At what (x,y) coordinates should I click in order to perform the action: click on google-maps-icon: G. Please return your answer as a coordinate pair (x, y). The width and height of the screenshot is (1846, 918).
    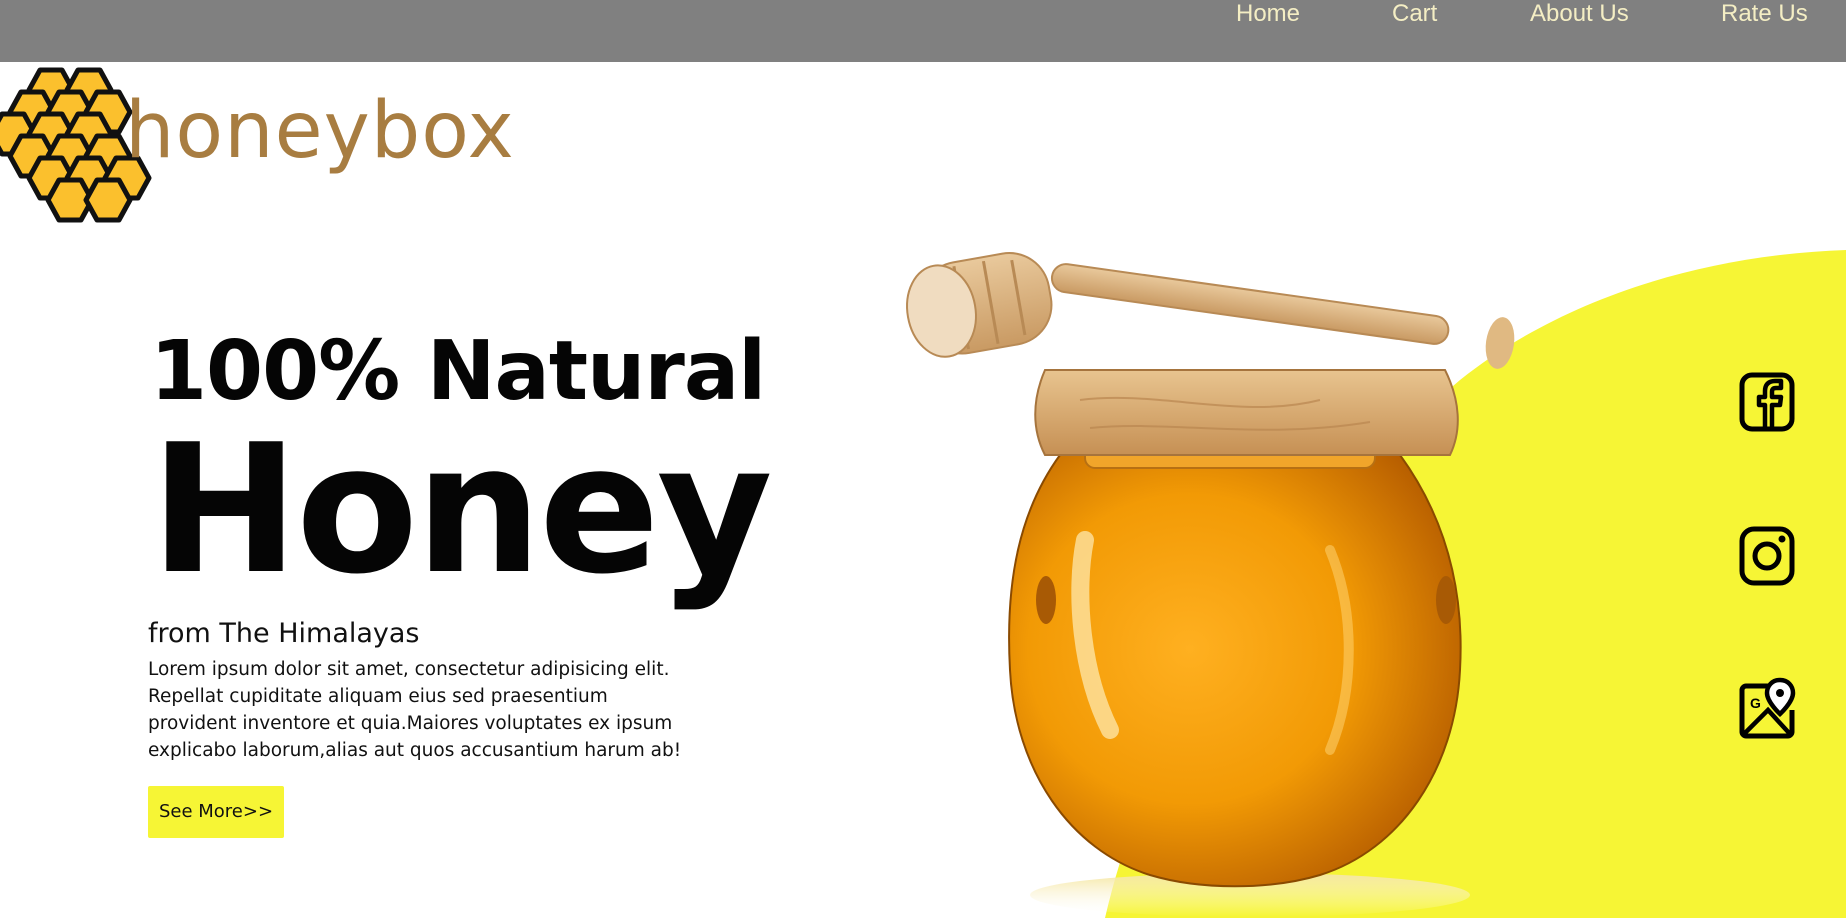
    Looking at the image, I should click on (1767, 708).